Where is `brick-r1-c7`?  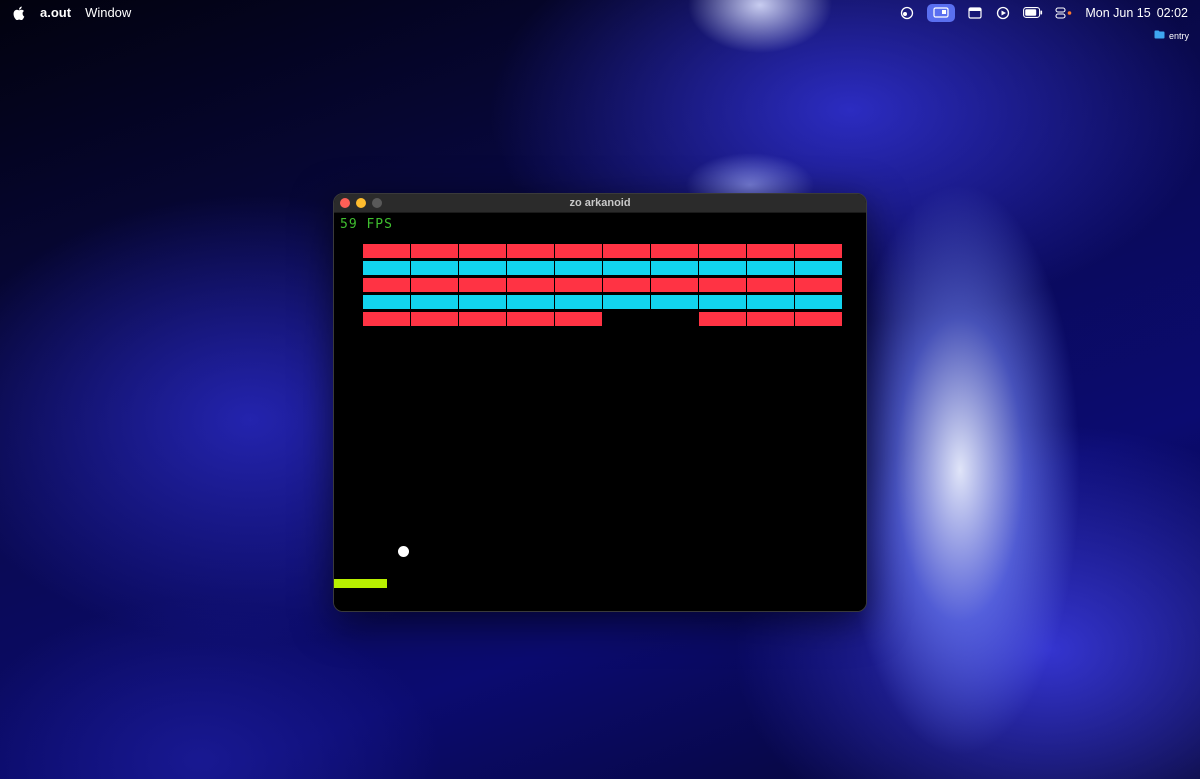 brick-r1-c7 is located at coordinates (674, 251).